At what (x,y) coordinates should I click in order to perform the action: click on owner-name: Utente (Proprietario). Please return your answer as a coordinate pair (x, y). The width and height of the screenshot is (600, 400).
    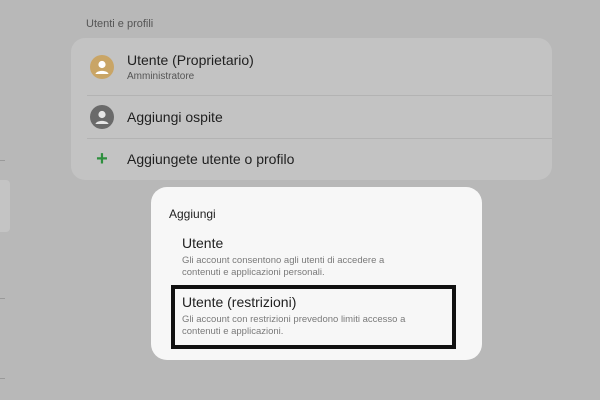
    Looking at the image, I should click on (190, 59).